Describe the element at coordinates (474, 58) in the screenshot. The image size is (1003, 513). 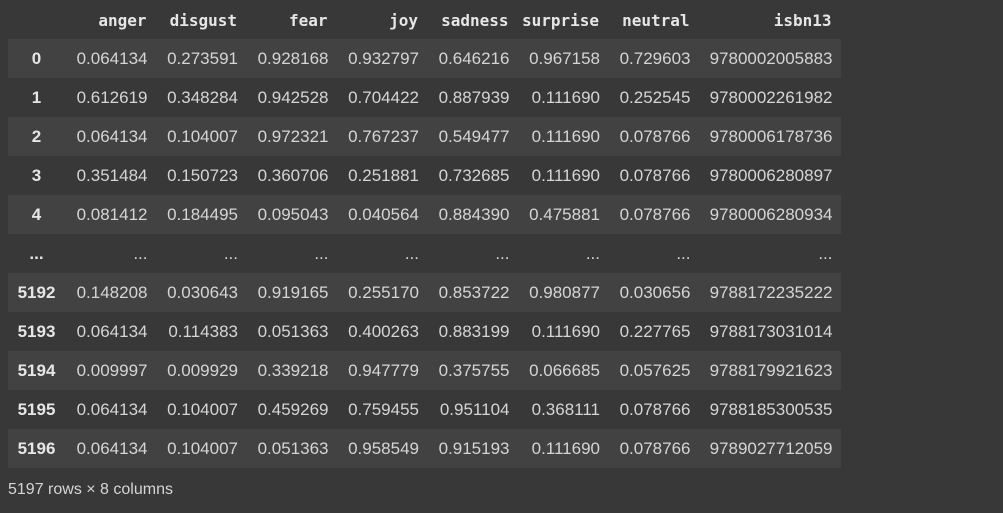
I see `table-cell: 0.646216` at that location.